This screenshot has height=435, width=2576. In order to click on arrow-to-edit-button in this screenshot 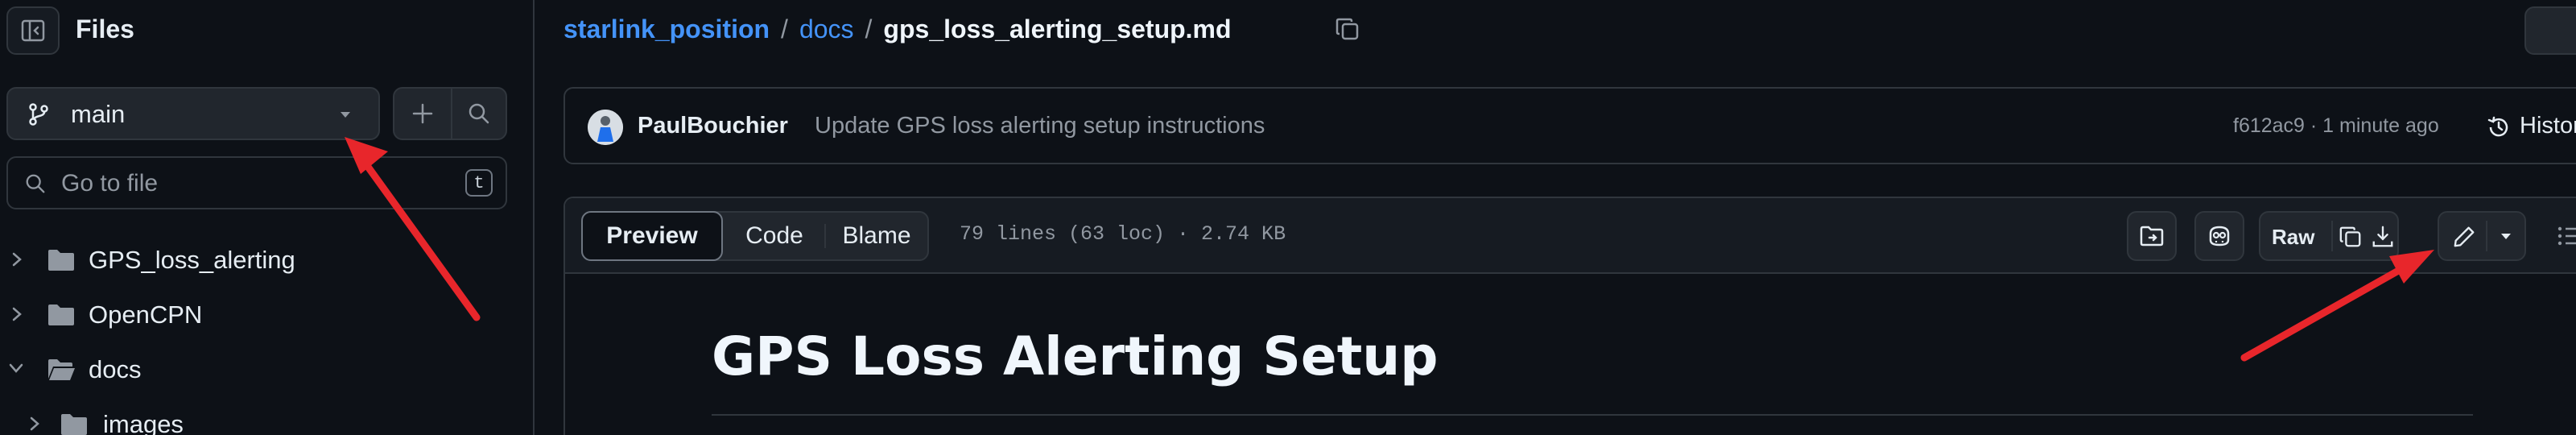, I will do `click(2337, 306)`.